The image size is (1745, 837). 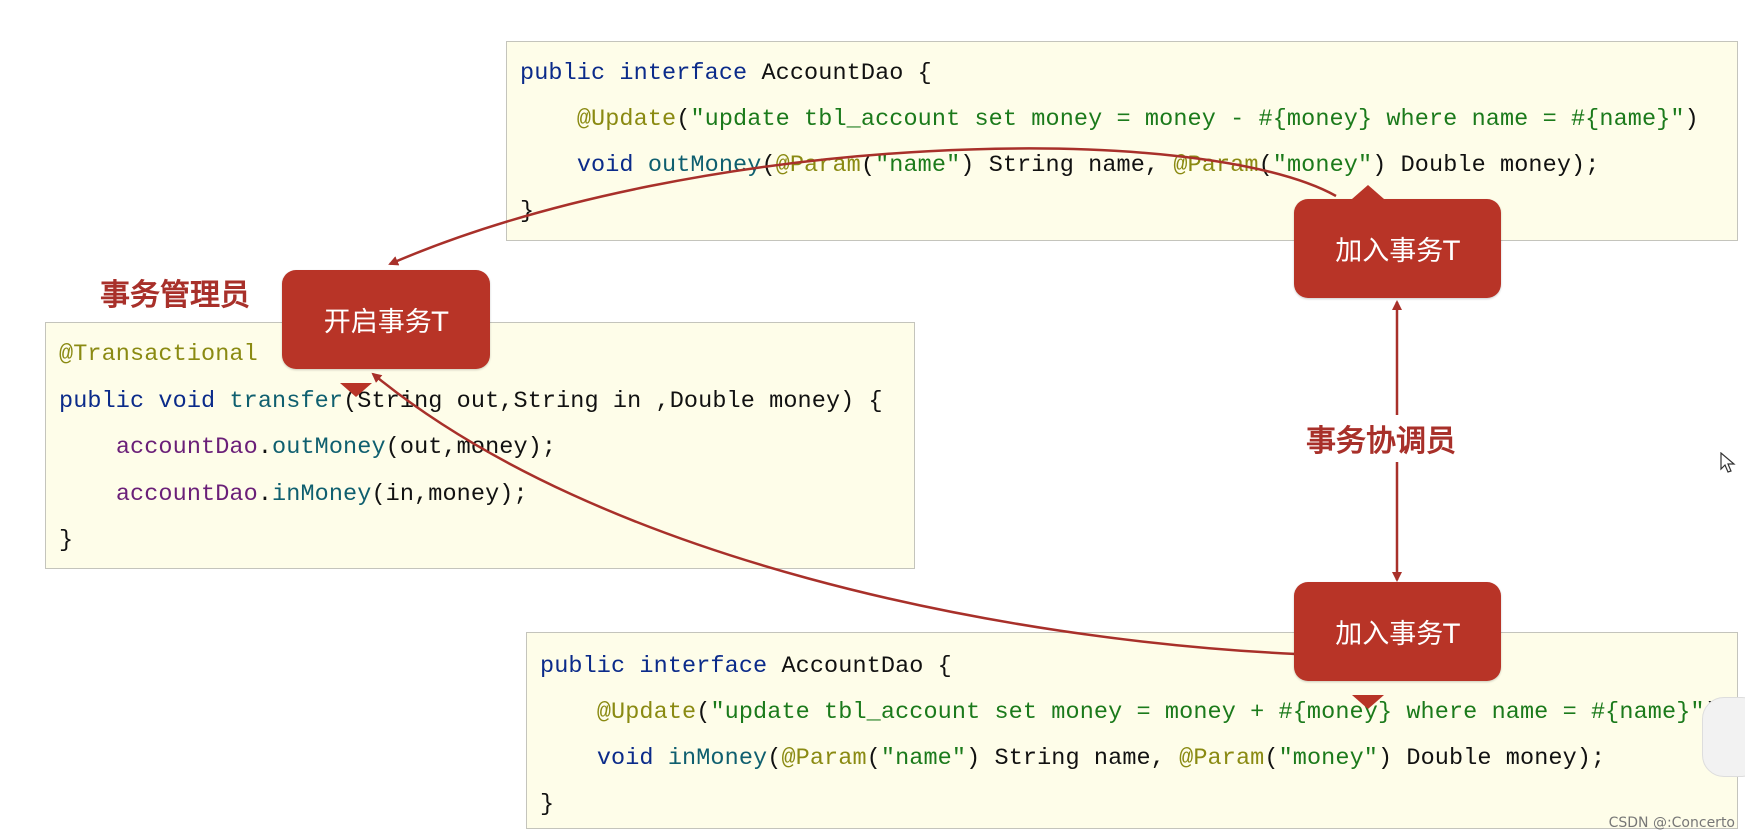 What do you see at coordinates (1728, 462) in the screenshot?
I see `mouse-pointer-icon` at bounding box center [1728, 462].